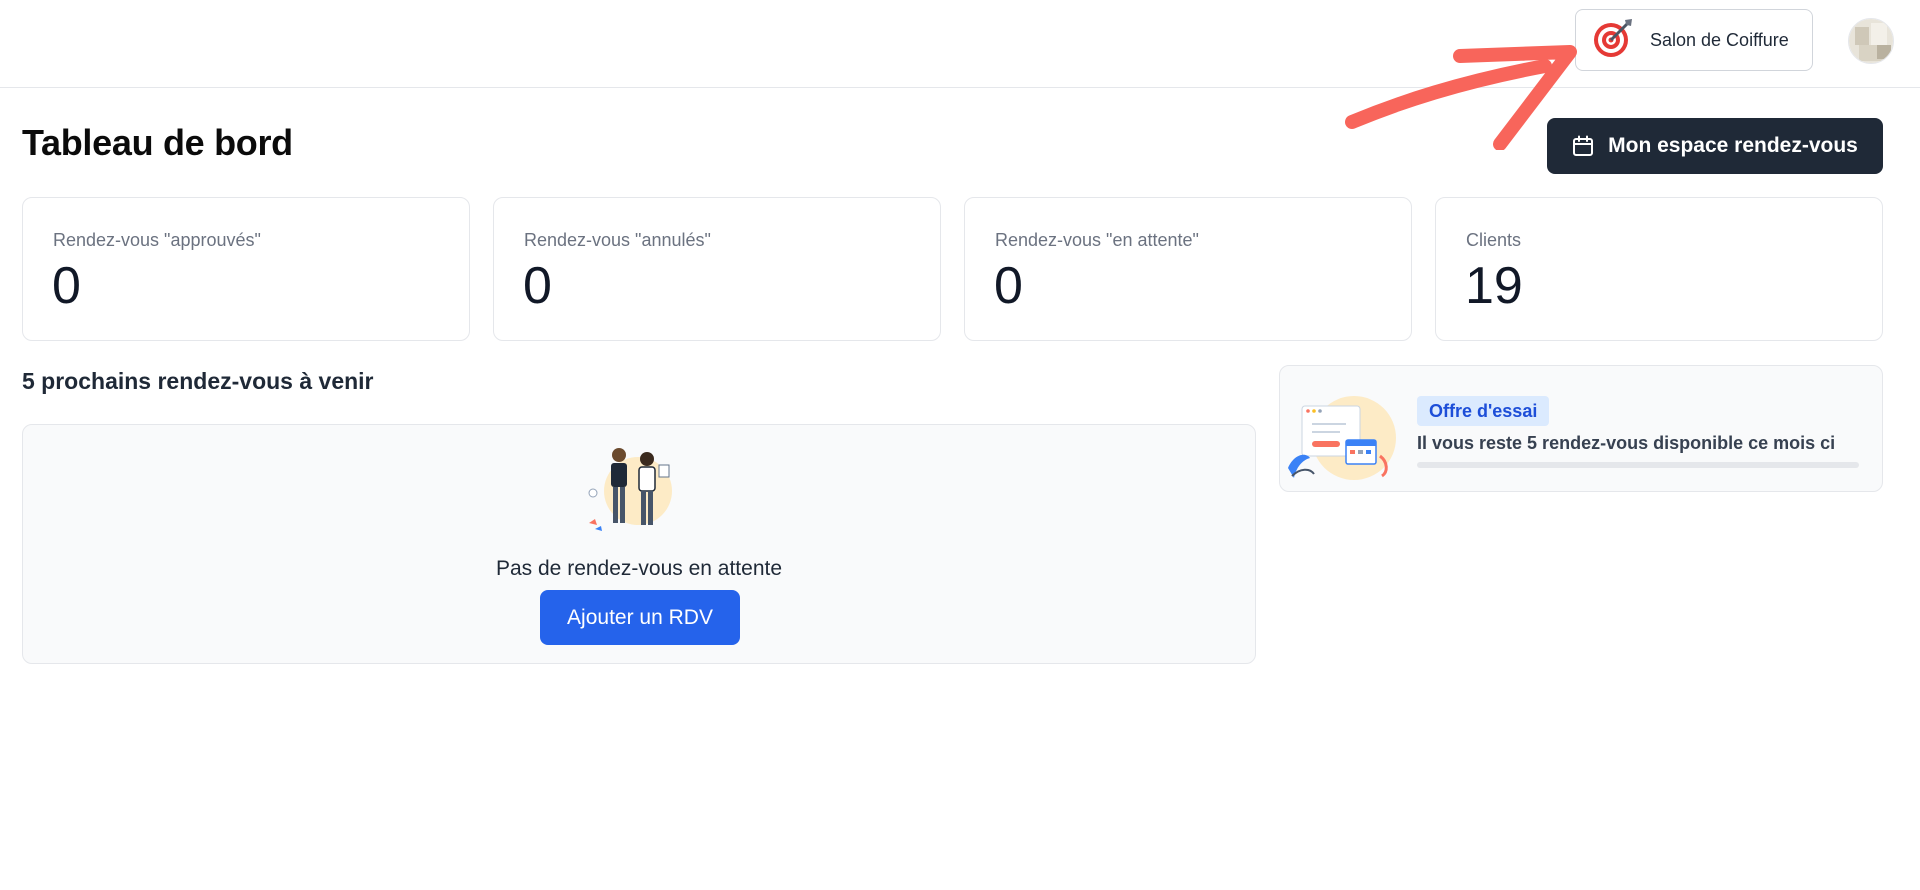 The image size is (1920, 890). What do you see at coordinates (633, 491) in the screenshot?
I see `people-illustration-icon` at bounding box center [633, 491].